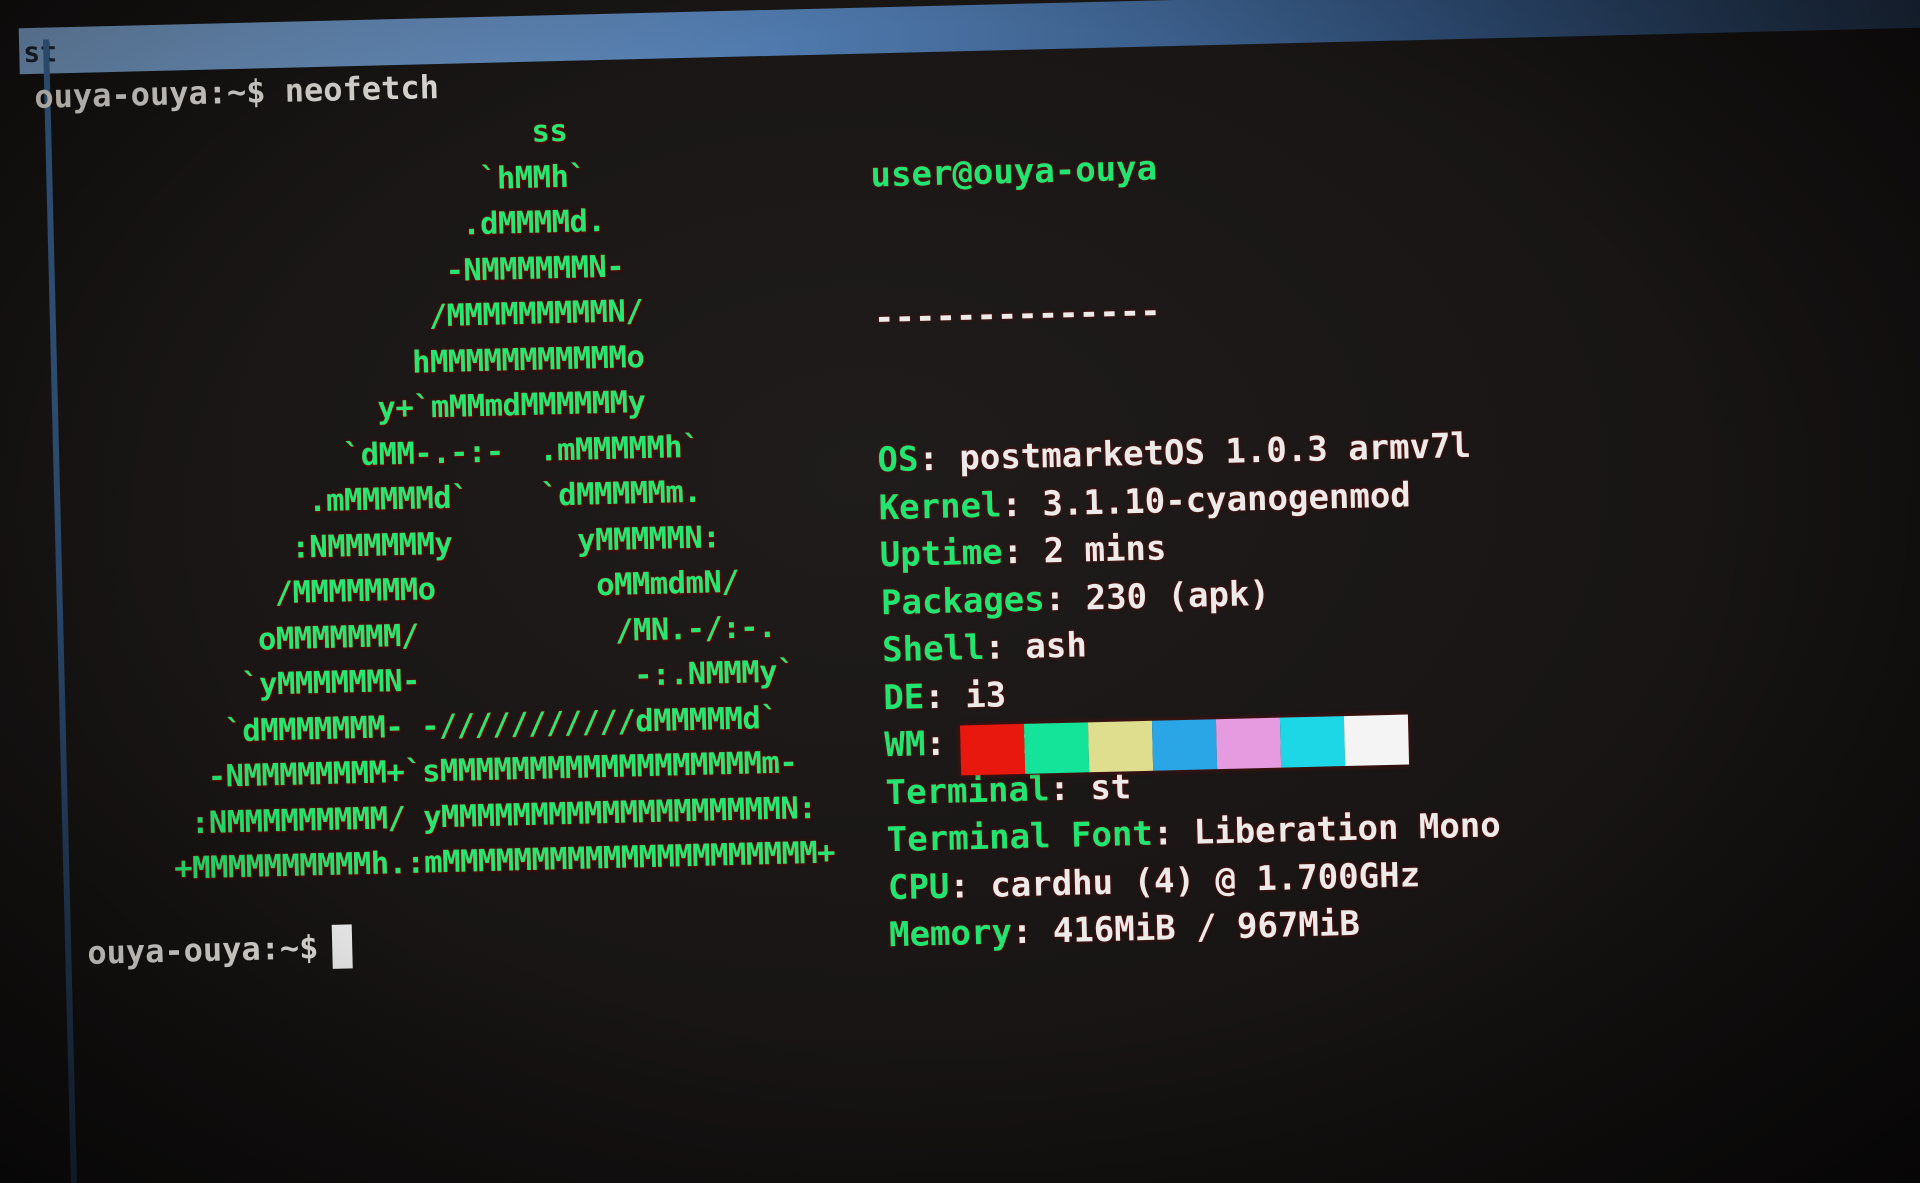  What do you see at coordinates (903, 697) in the screenshot?
I see `info-key: DE` at bounding box center [903, 697].